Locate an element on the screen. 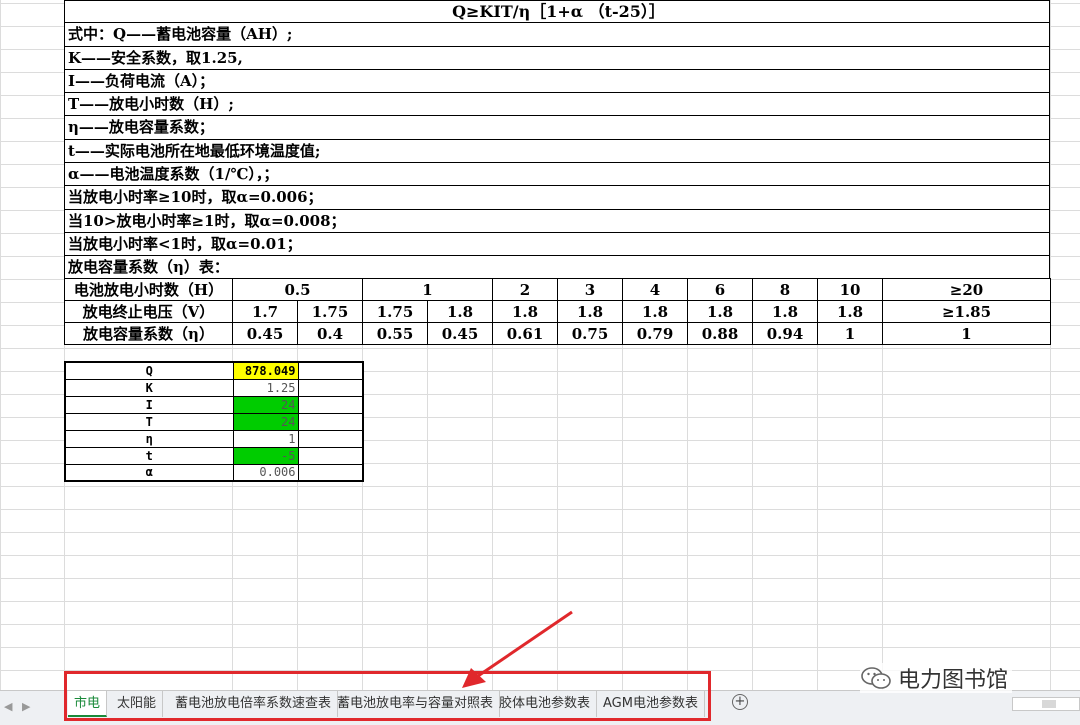 The height and width of the screenshot is (725, 1080). formula-line: 放电容量系数（η）表： is located at coordinates (557, 268).